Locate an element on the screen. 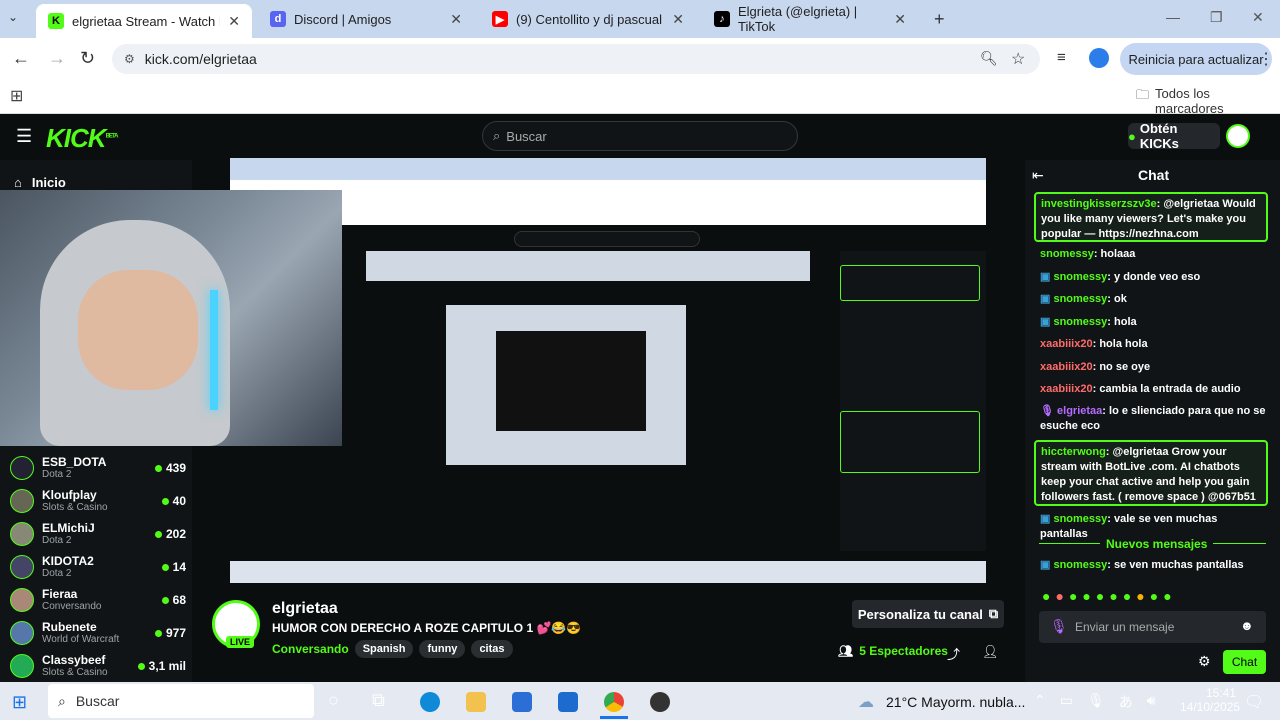 The image size is (1280, 720). store-icon is located at coordinates (522, 702).